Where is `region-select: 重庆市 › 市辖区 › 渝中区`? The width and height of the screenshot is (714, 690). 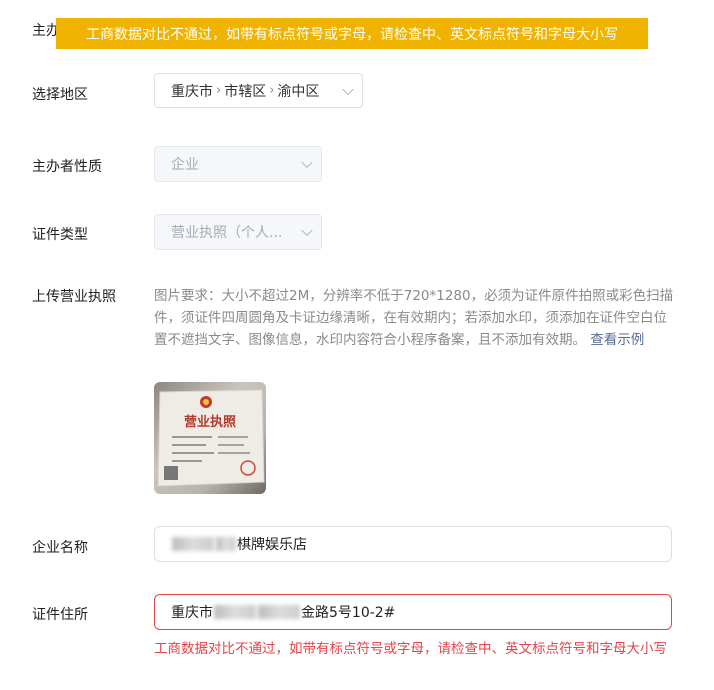
region-select: 重庆市 › 市辖区 › 渝中区 is located at coordinates (258, 90).